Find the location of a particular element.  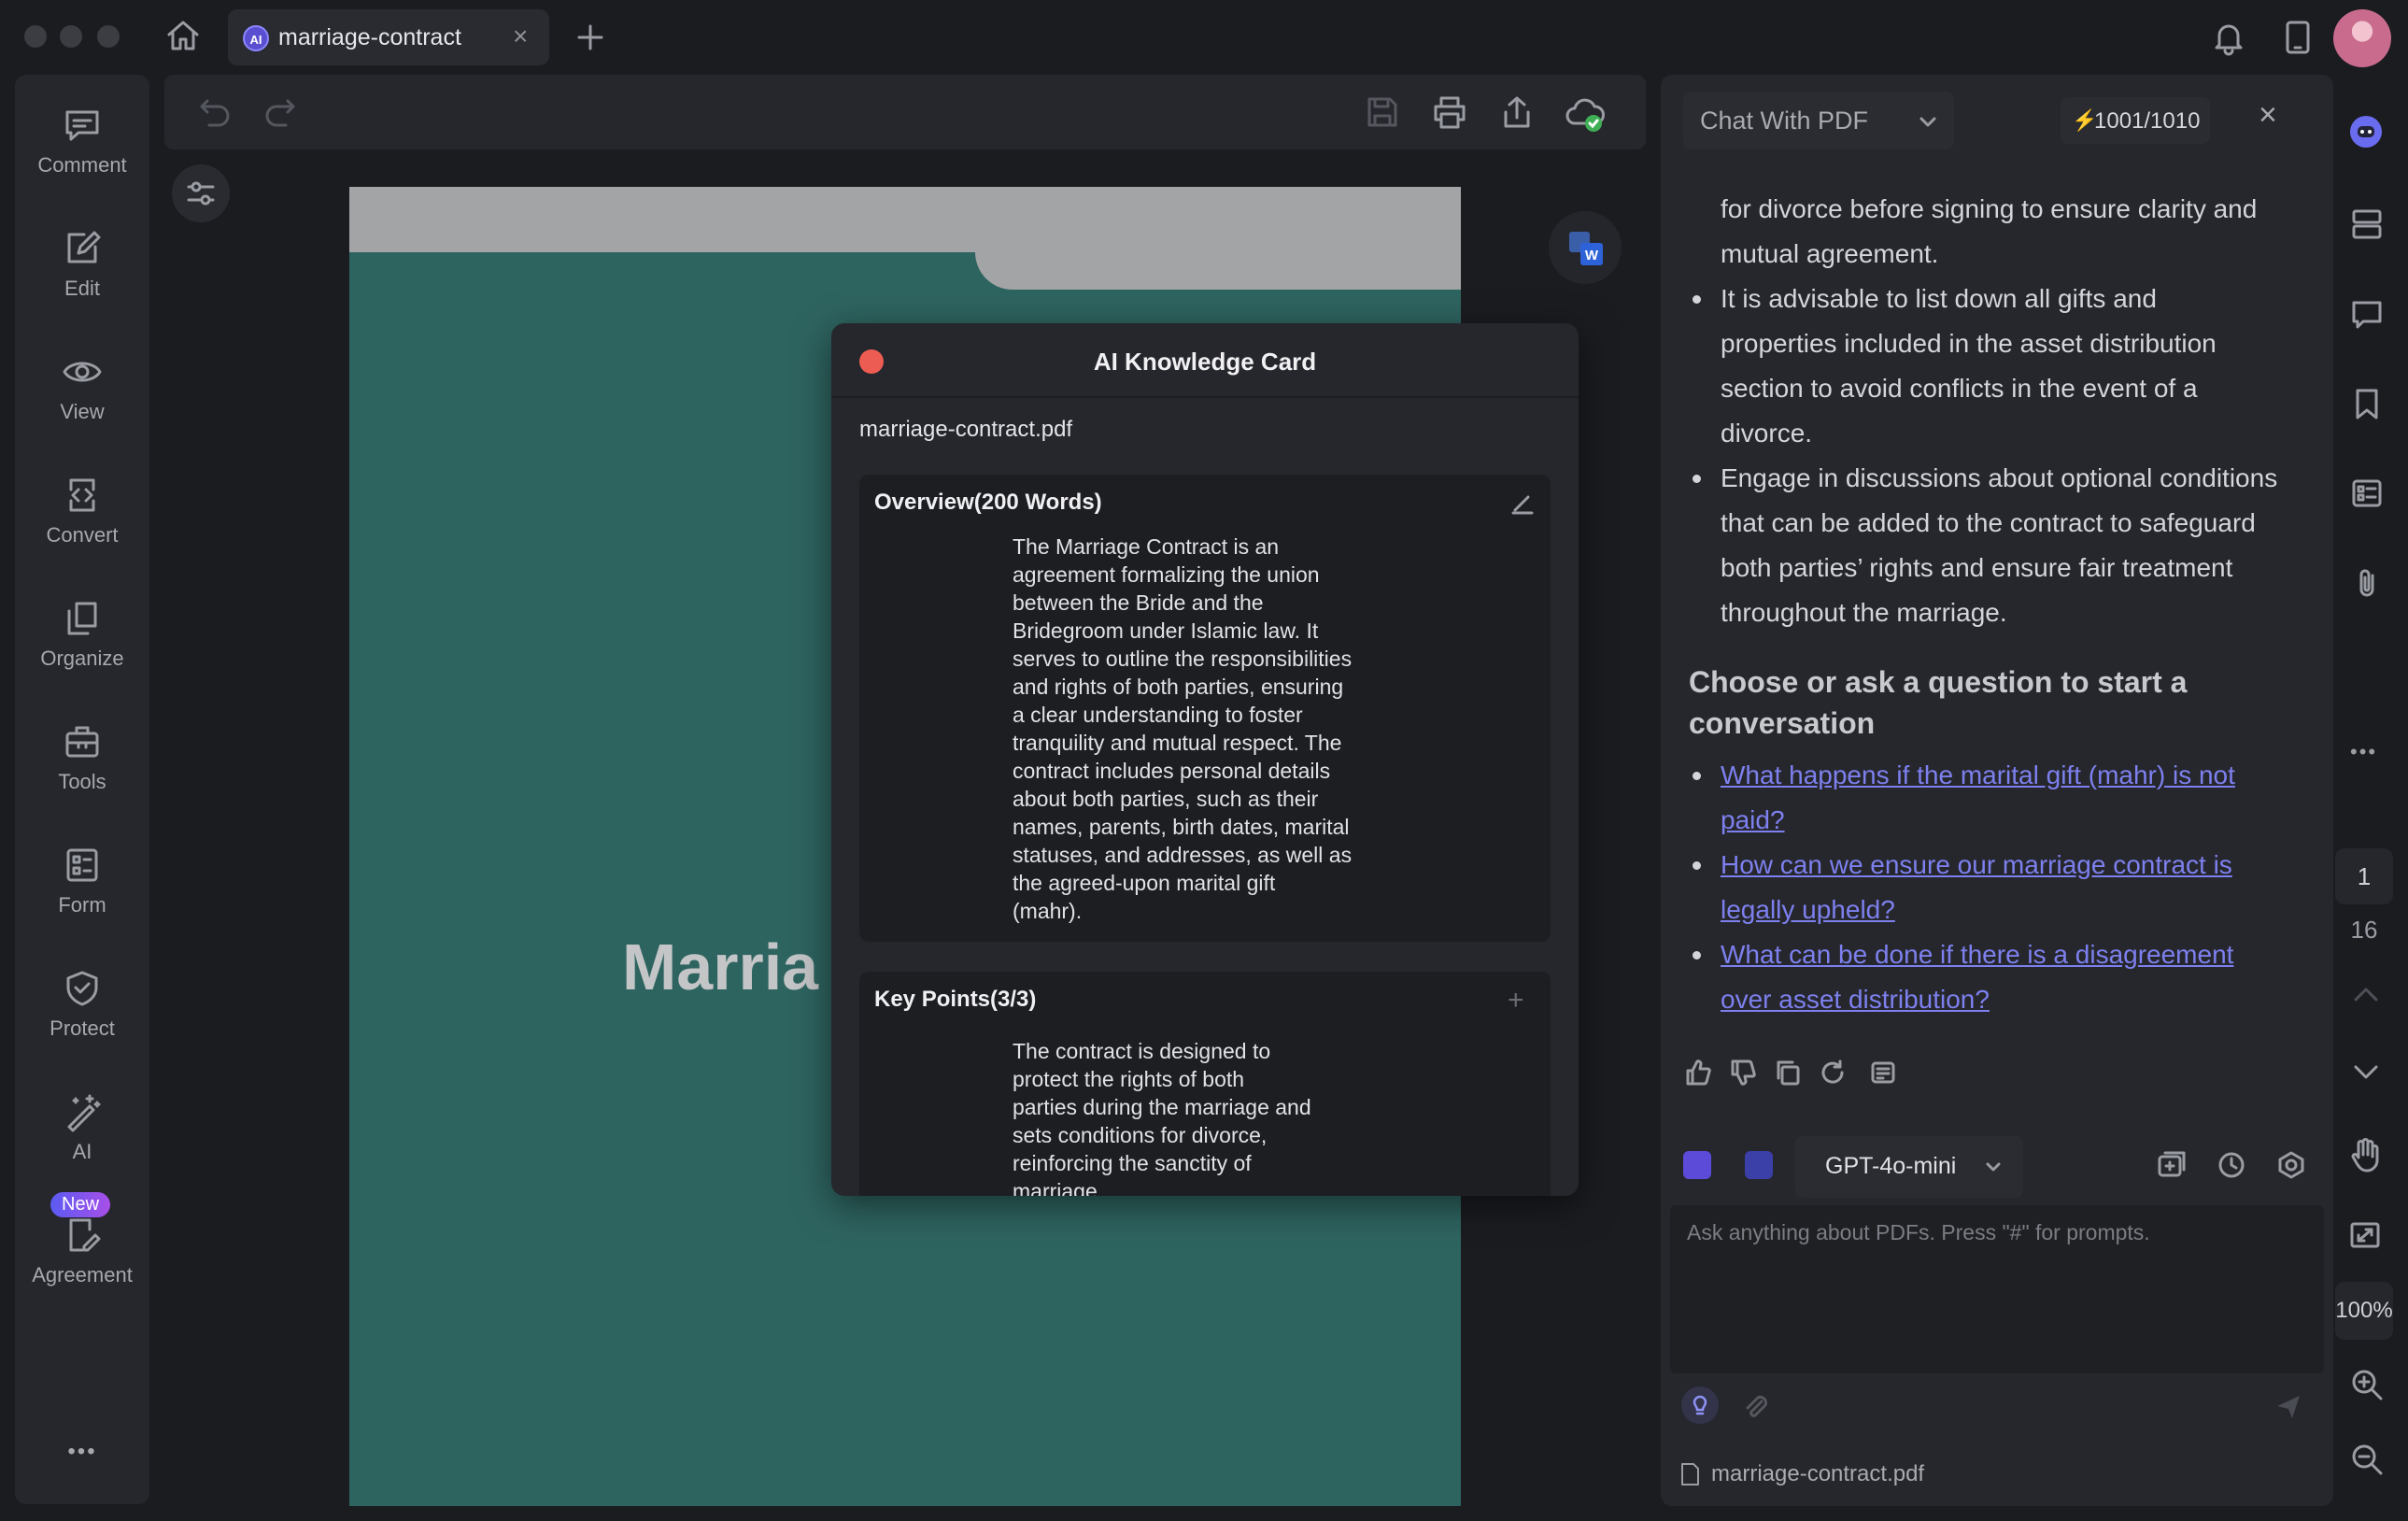

fit-page-icon is located at coordinates (2365, 1235).